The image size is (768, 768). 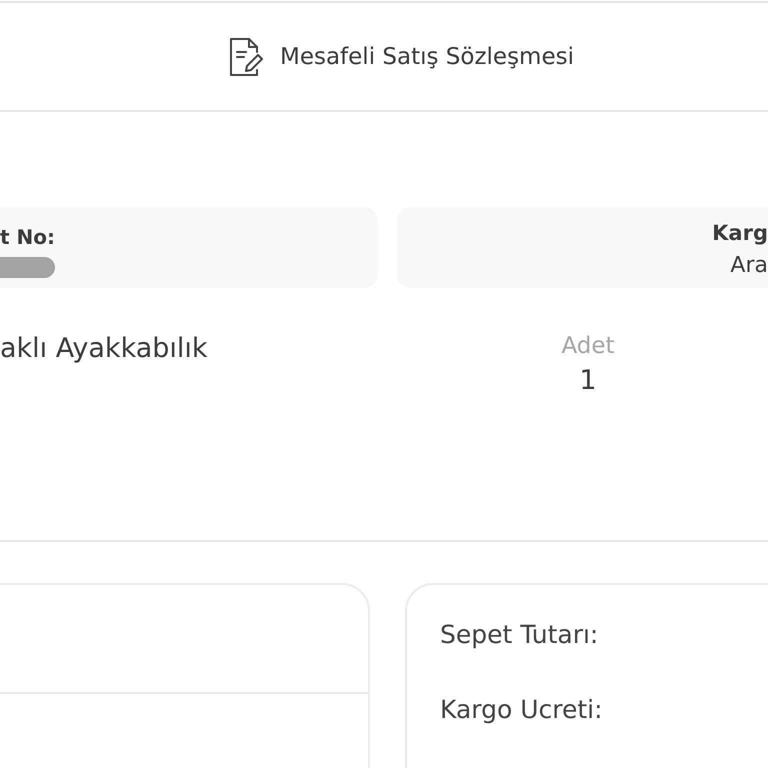 What do you see at coordinates (588, 346) in the screenshot?
I see `quantity-label: Adet` at bounding box center [588, 346].